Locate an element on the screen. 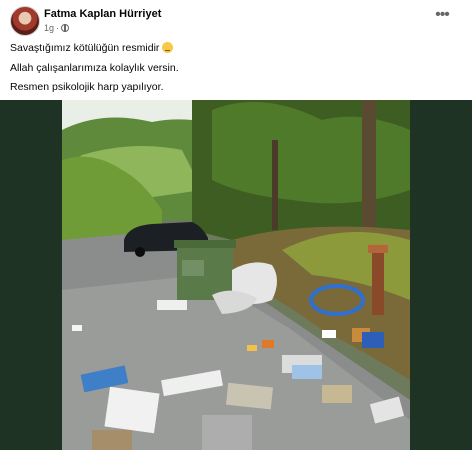  post-header: Fatma Kaplan Hürriyet 1g · ••• is located at coordinates (236, 21).